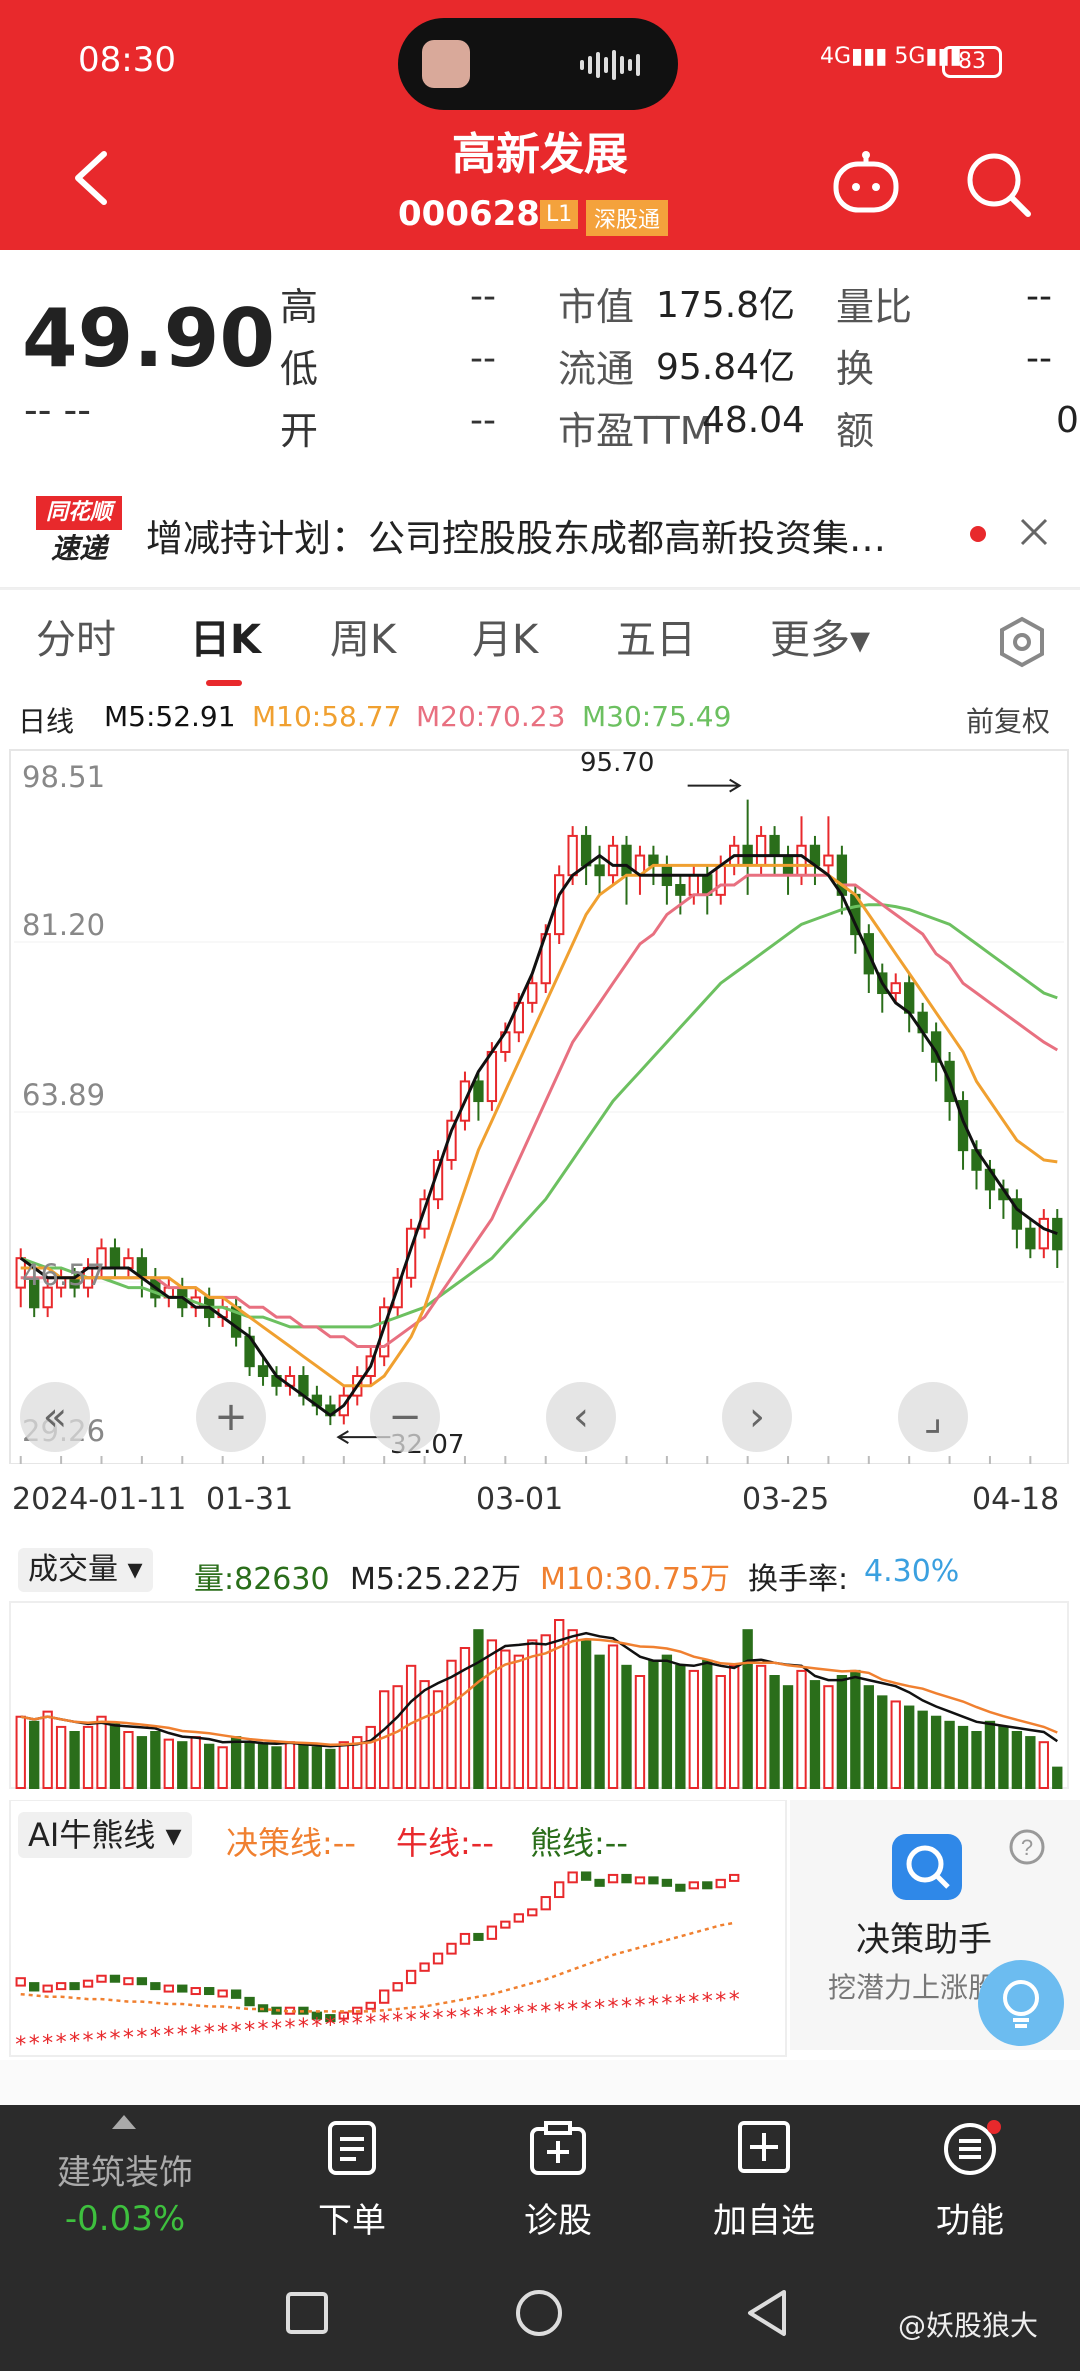 The height and width of the screenshot is (2371, 1080). I want to click on ma5-value: M5:52.91, so click(170, 716).